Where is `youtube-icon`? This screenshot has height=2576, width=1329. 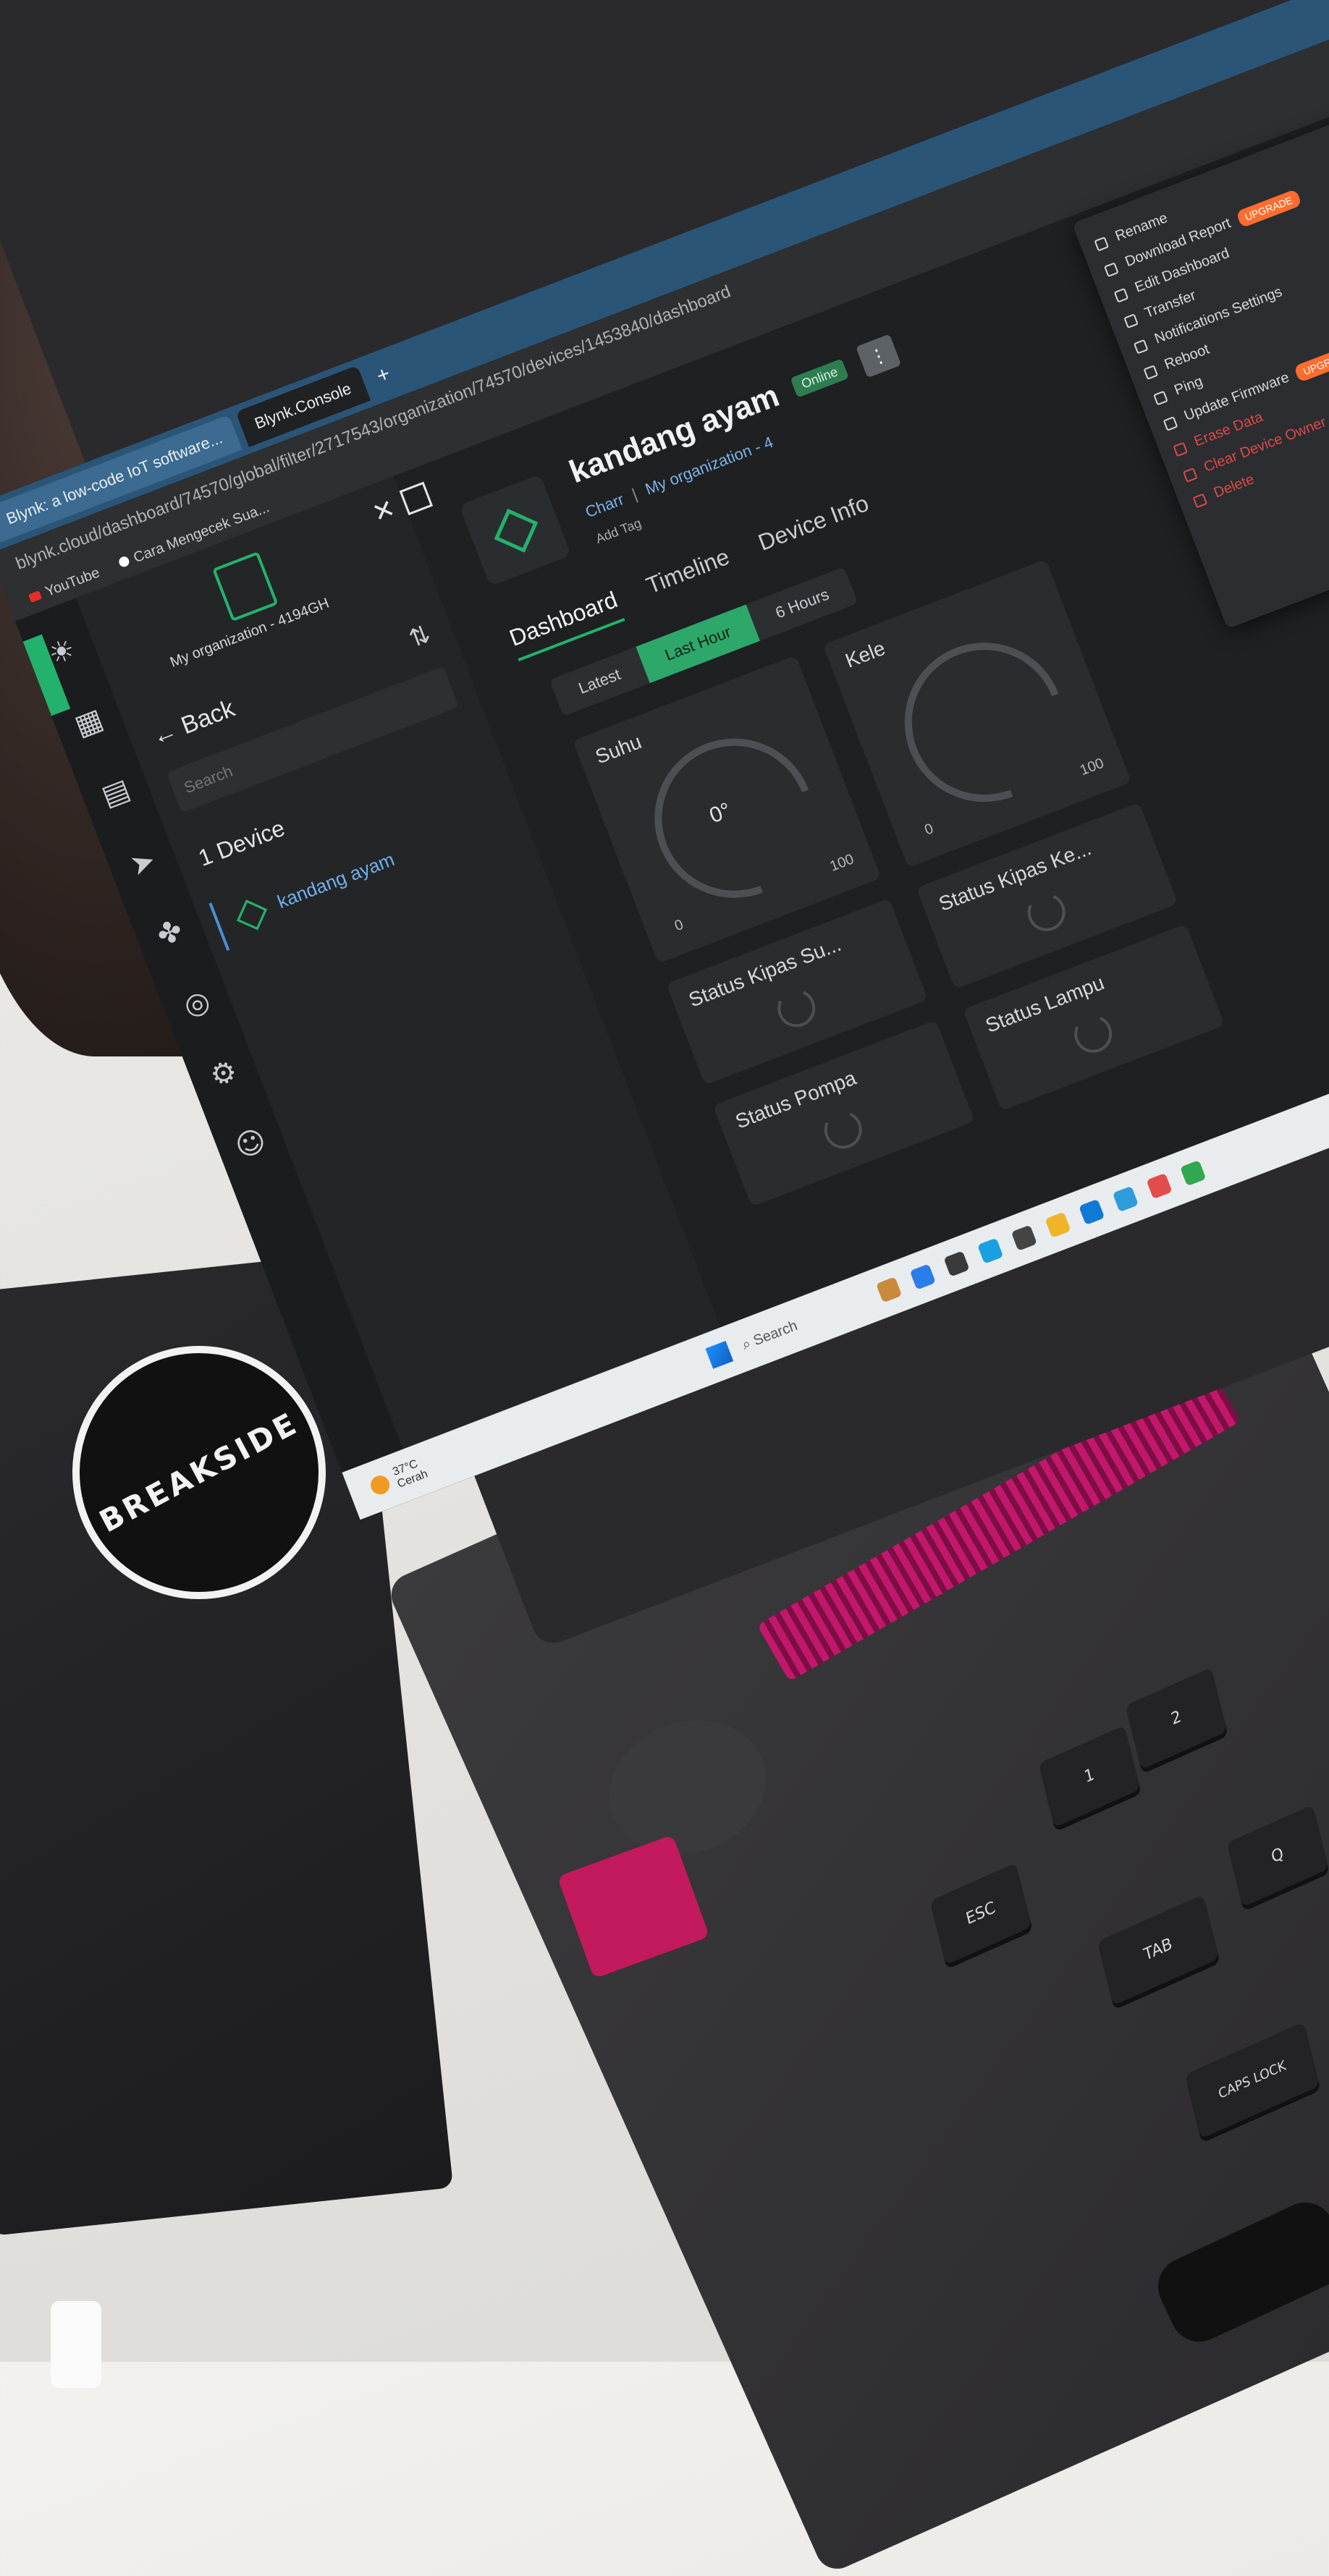 youtube-icon is located at coordinates (35, 596).